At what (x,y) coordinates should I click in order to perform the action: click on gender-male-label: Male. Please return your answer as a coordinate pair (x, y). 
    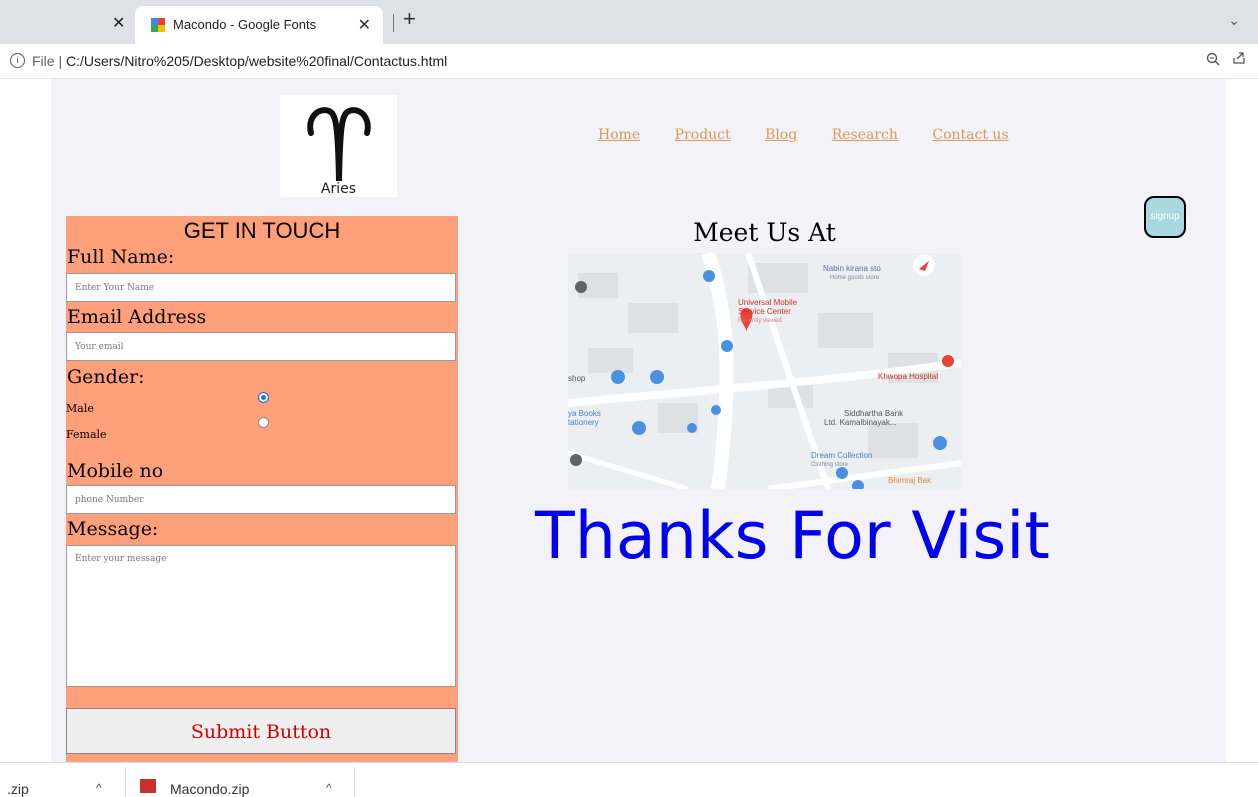
    Looking at the image, I should click on (80, 408).